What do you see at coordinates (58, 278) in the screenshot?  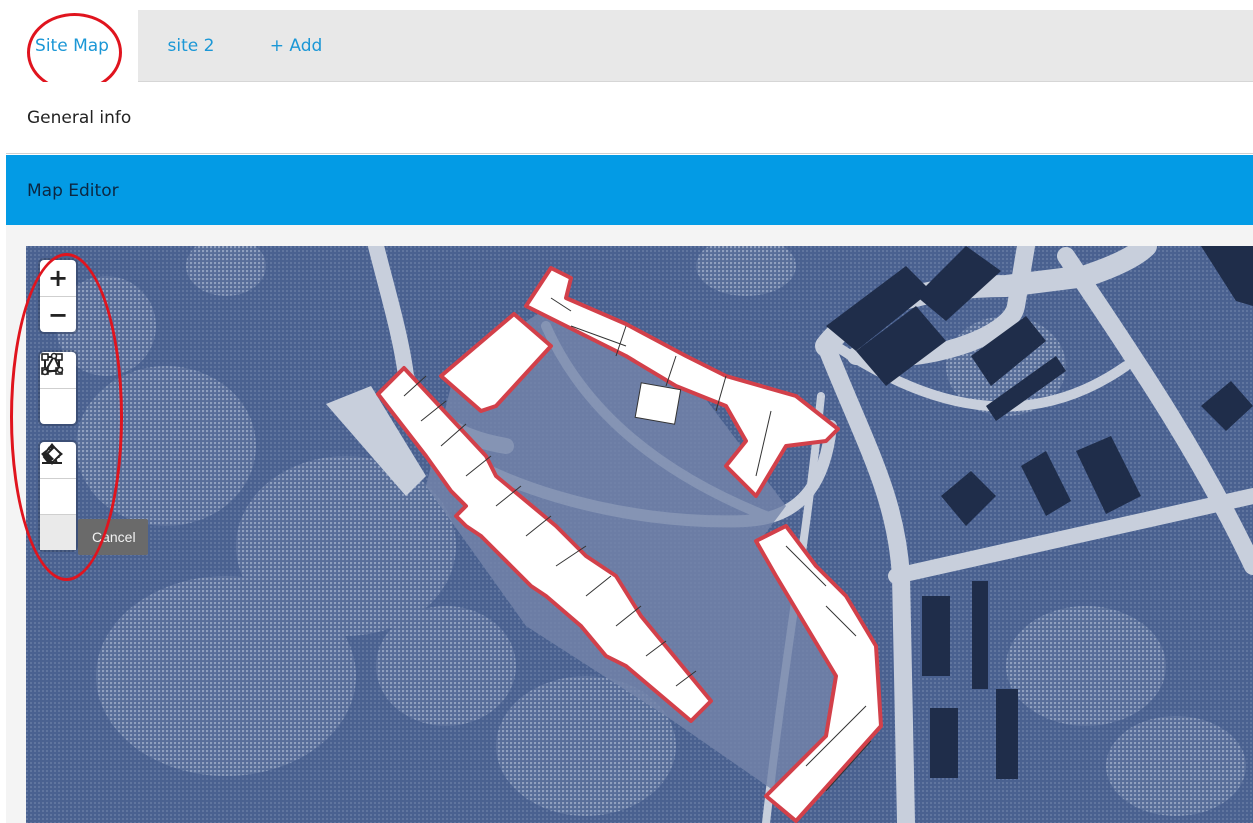 I see `zoom-in-button: +` at bounding box center [58, 278].